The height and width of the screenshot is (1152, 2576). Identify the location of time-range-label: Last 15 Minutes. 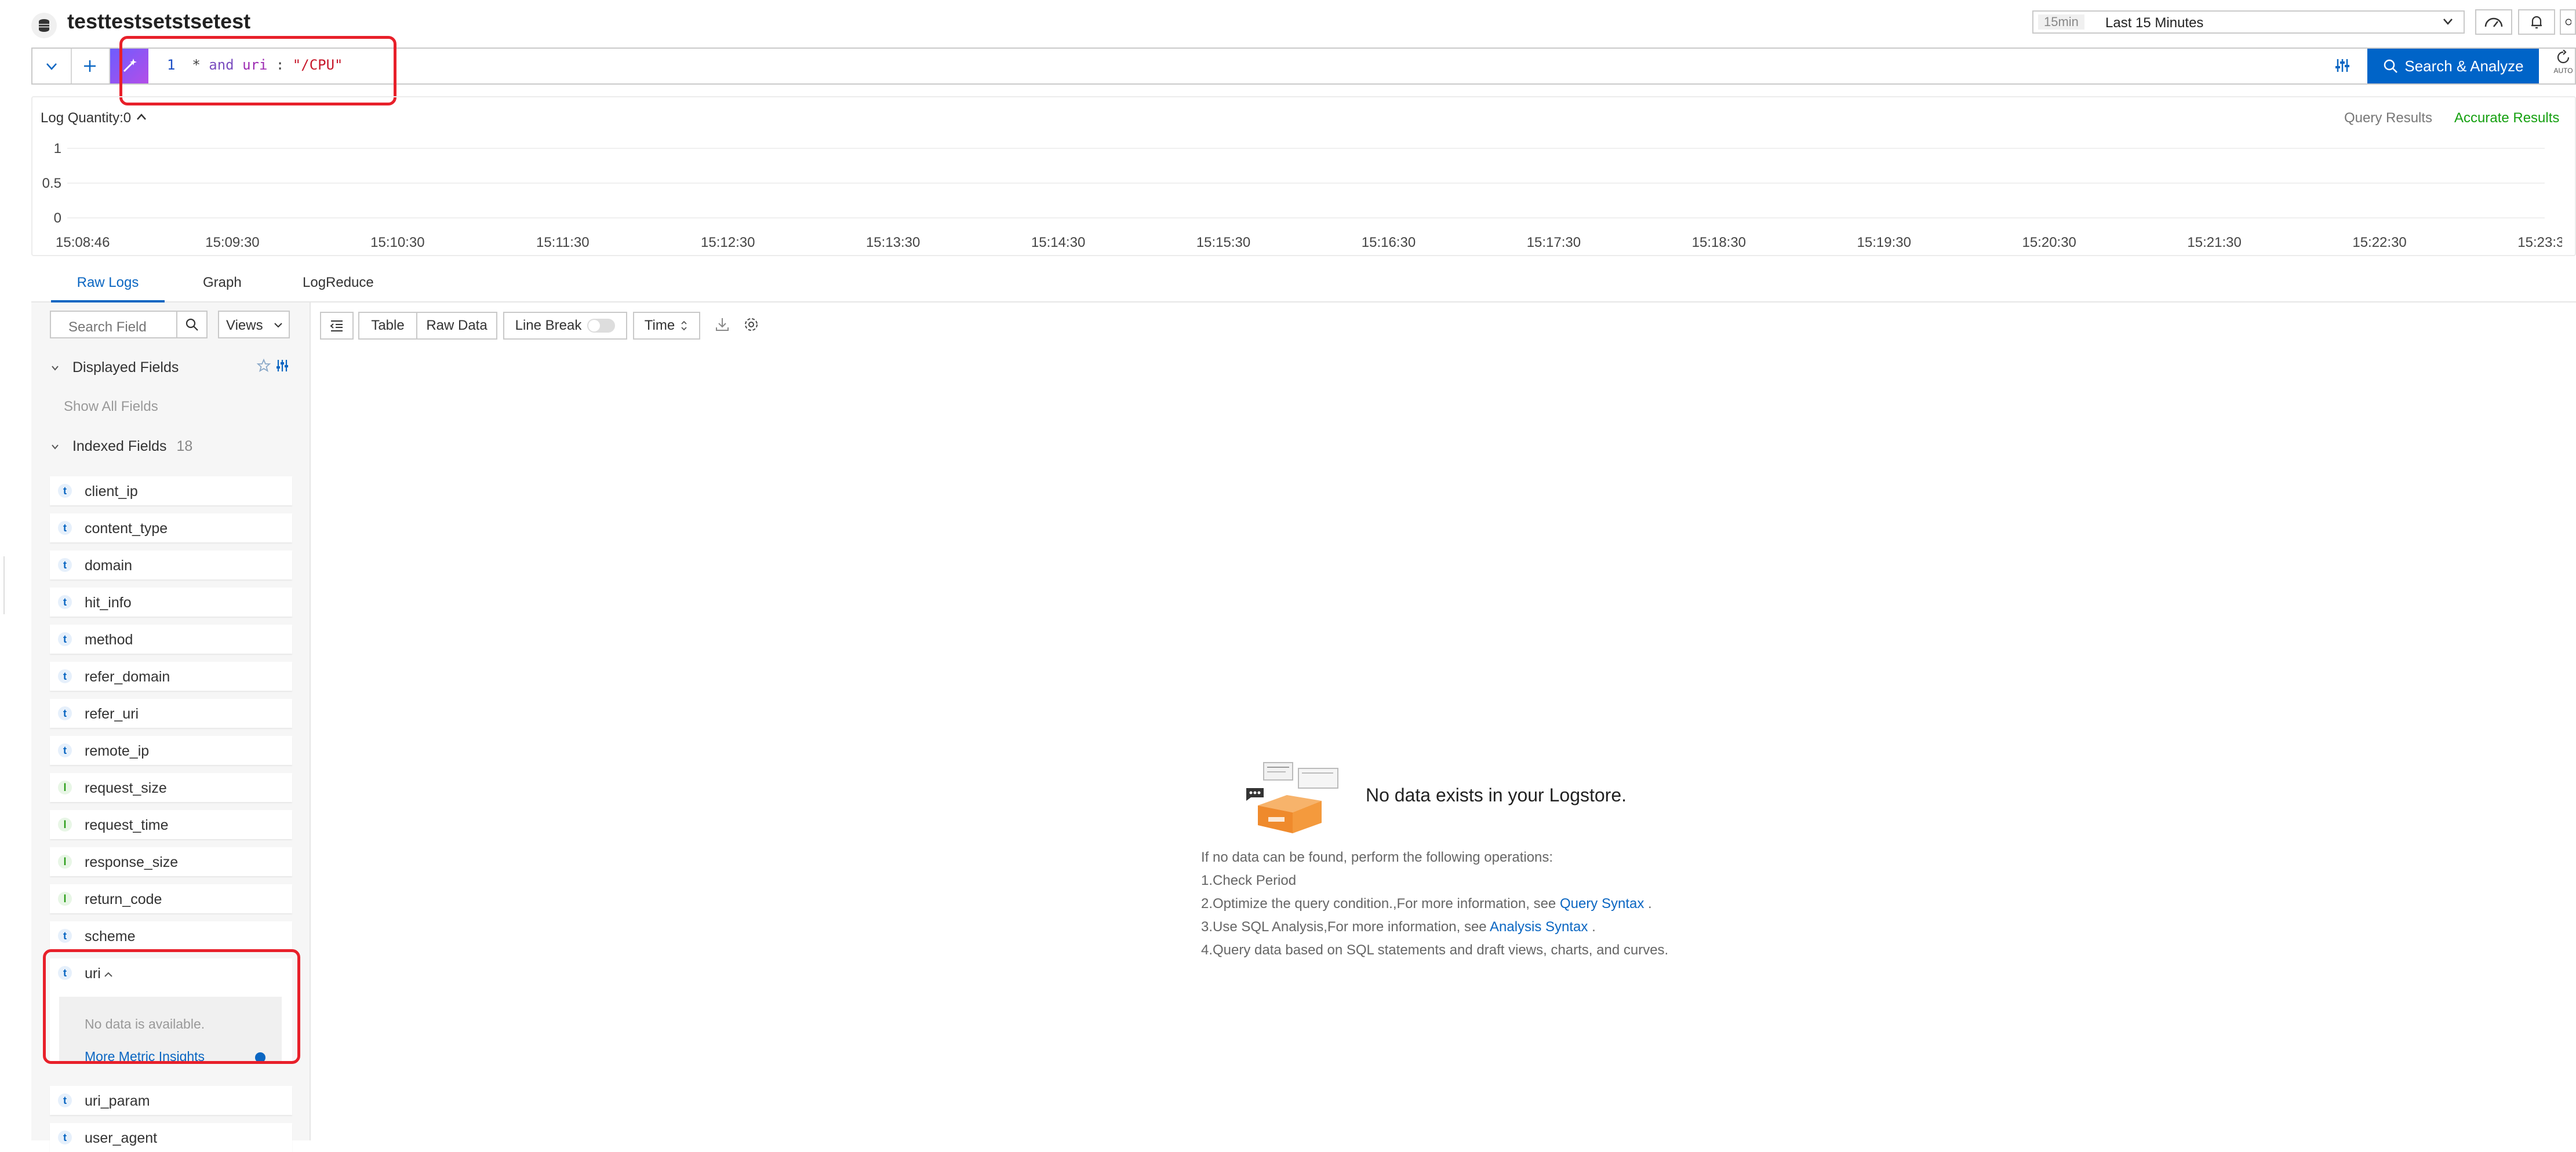
(2154, 23).